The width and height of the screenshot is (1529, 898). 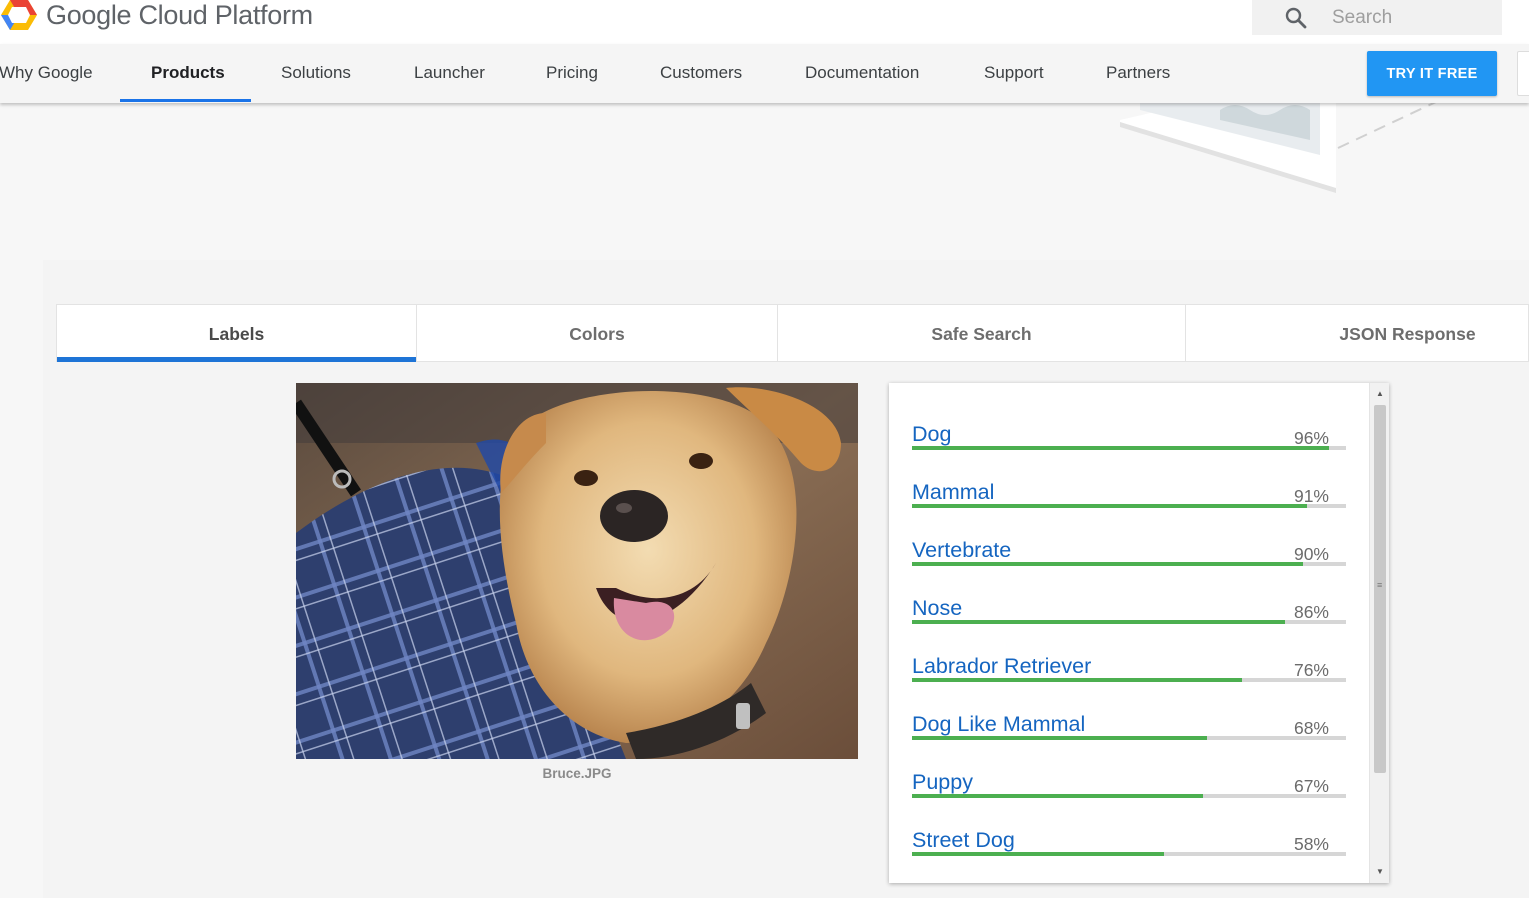 What do you see at coordinates (1379, 394) in the screenshot?
I see `scroll-up-arrow-icon: ▲` at bounding box center [1379, 394].